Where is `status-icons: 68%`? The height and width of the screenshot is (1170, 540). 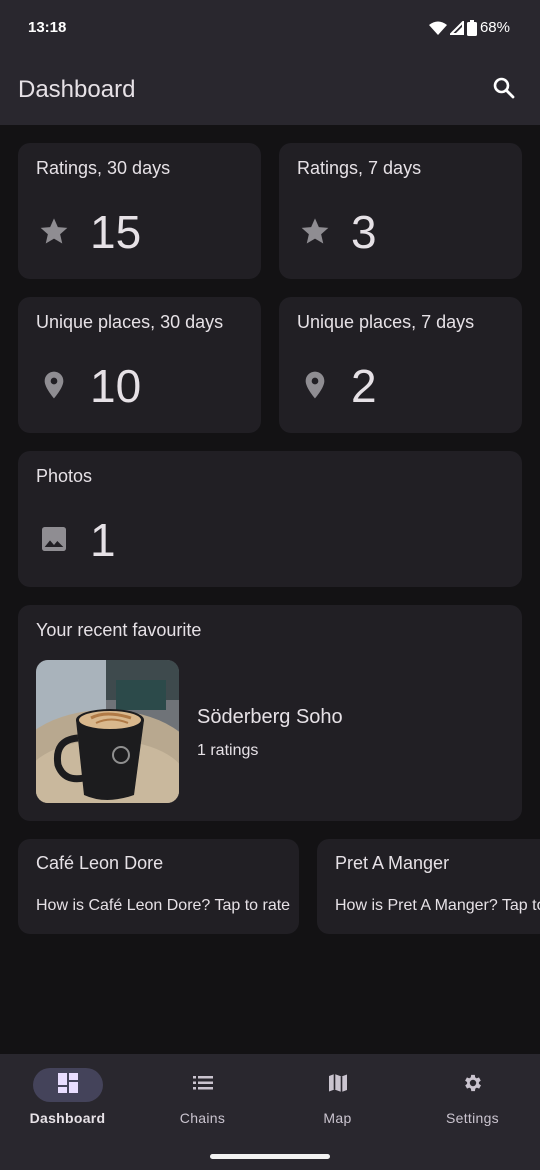
status-icons: 68% is located at coordinates (469, 27).